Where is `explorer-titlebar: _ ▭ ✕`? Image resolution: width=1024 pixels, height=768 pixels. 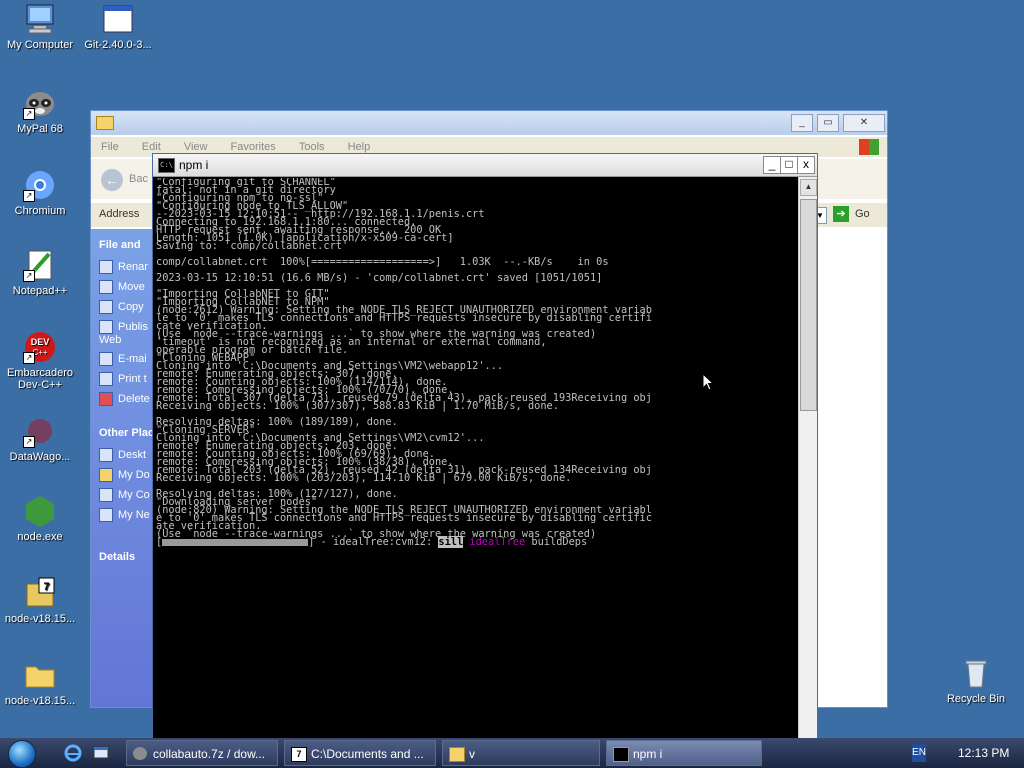
explorer-titlebar: _ ▭ ✕ is located at coordinates (489, 123).